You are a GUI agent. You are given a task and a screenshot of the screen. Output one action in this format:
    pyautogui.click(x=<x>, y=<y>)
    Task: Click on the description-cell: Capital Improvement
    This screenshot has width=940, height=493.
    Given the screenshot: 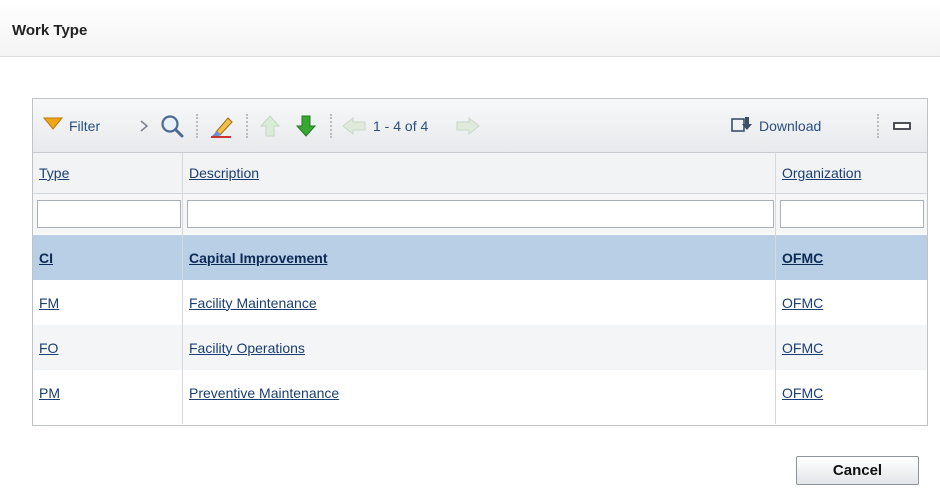 What is the action you would take?
    pyautogui.click(x=479, y=257)
    